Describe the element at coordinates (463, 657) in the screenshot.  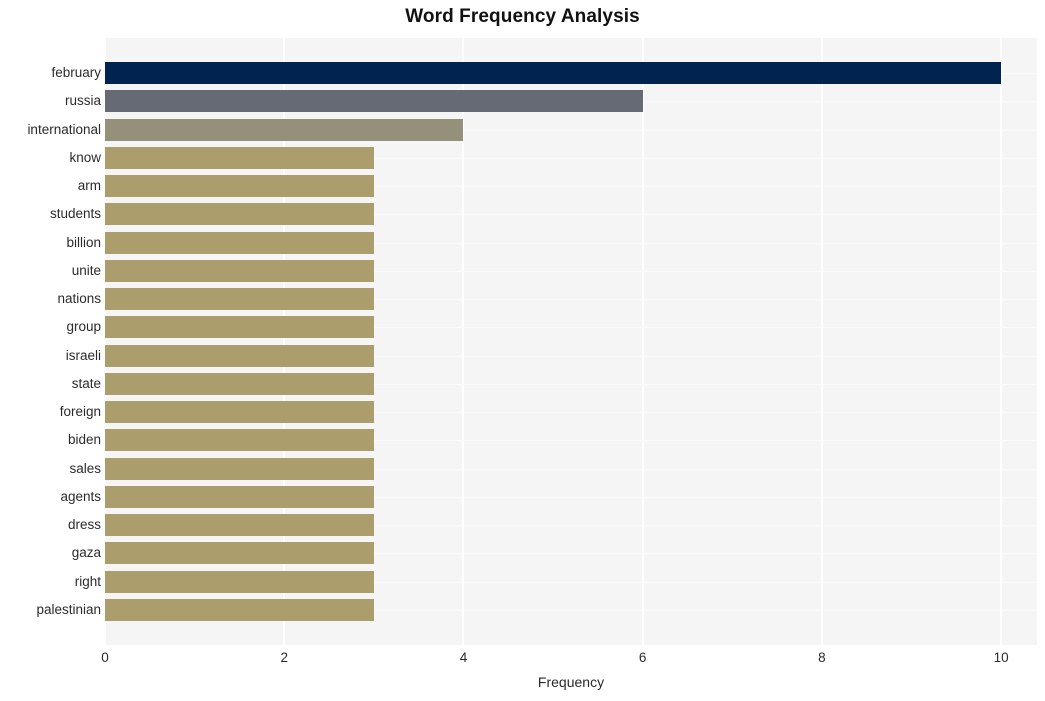
I see `x-tick-label: 4` at that location.